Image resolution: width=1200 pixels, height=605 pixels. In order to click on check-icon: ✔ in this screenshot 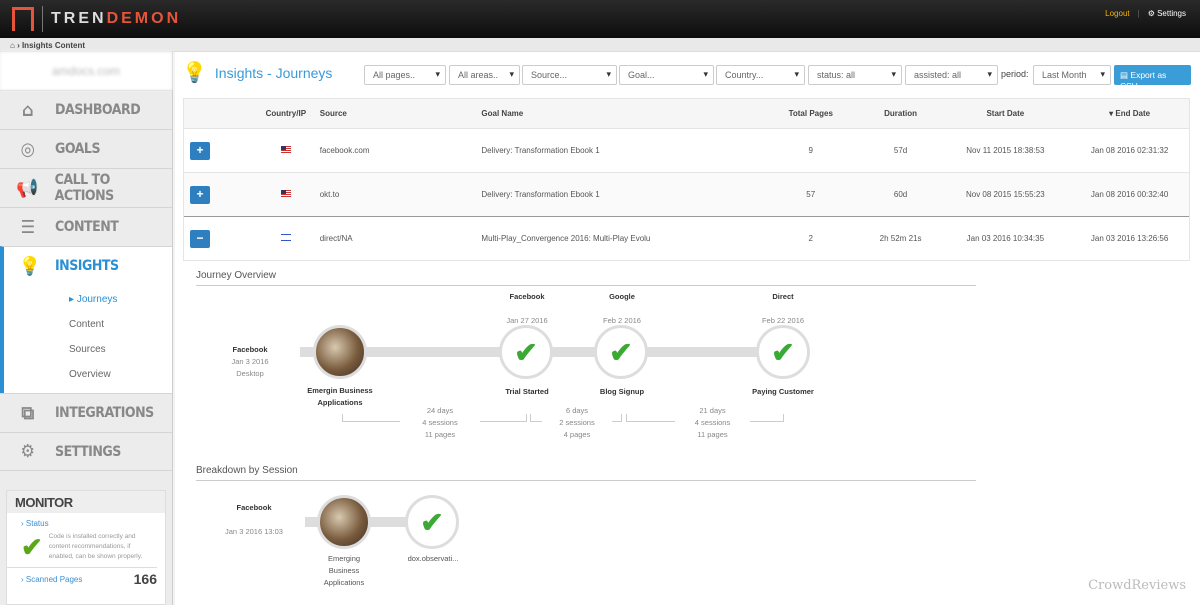, I will do `click(32, 547)`.